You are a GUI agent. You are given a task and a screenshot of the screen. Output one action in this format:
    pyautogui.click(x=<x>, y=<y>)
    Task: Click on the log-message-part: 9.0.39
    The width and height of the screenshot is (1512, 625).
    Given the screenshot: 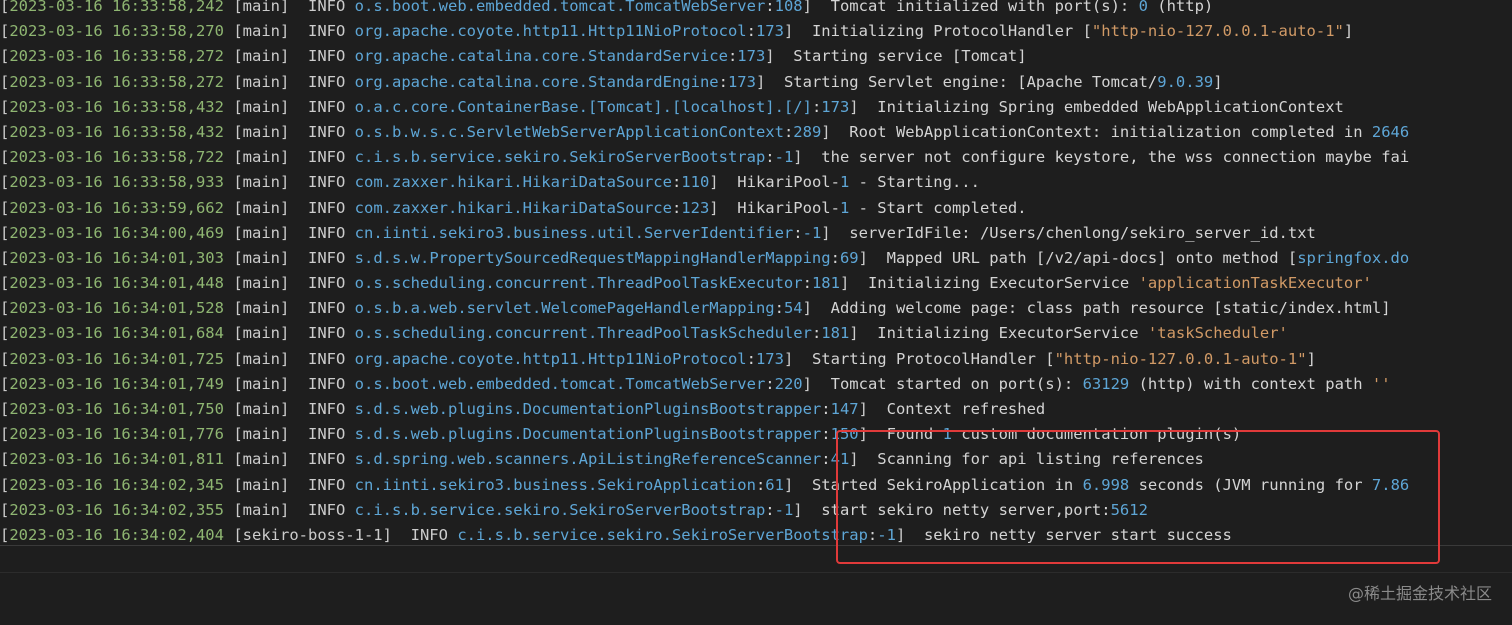 What is the action you would take?
    pyautogui.click(x=1185, y=81)
    